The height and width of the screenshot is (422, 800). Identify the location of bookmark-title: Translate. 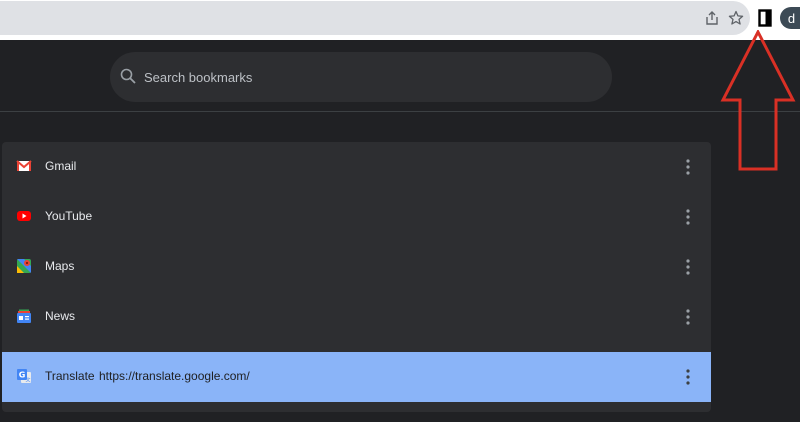
(70, 376).